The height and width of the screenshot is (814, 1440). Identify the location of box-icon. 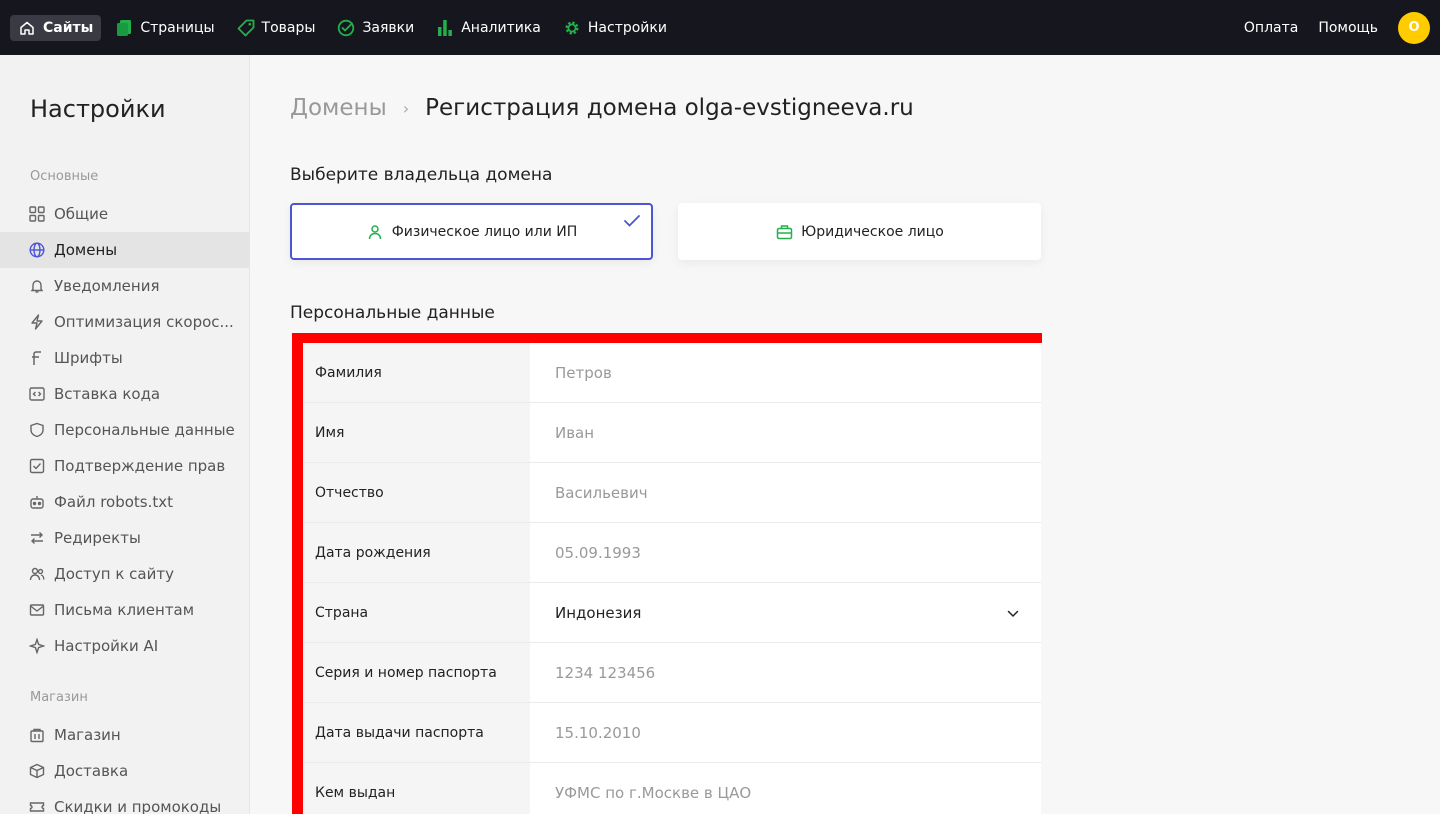
(37, 771).